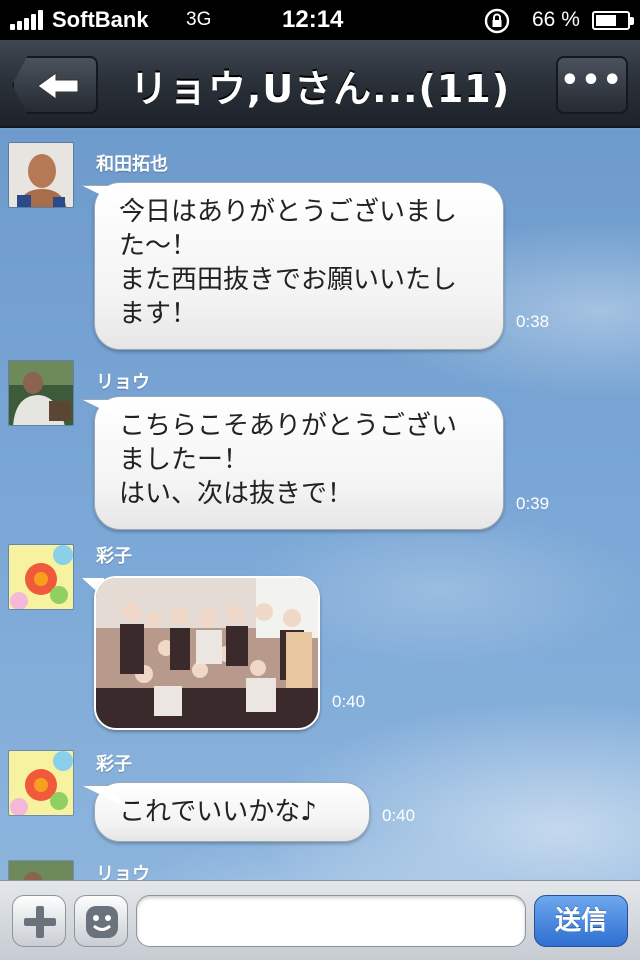  Describe the element at coordinates (581, 921) in the screenshot. I see `send-button: 送信` at that location.